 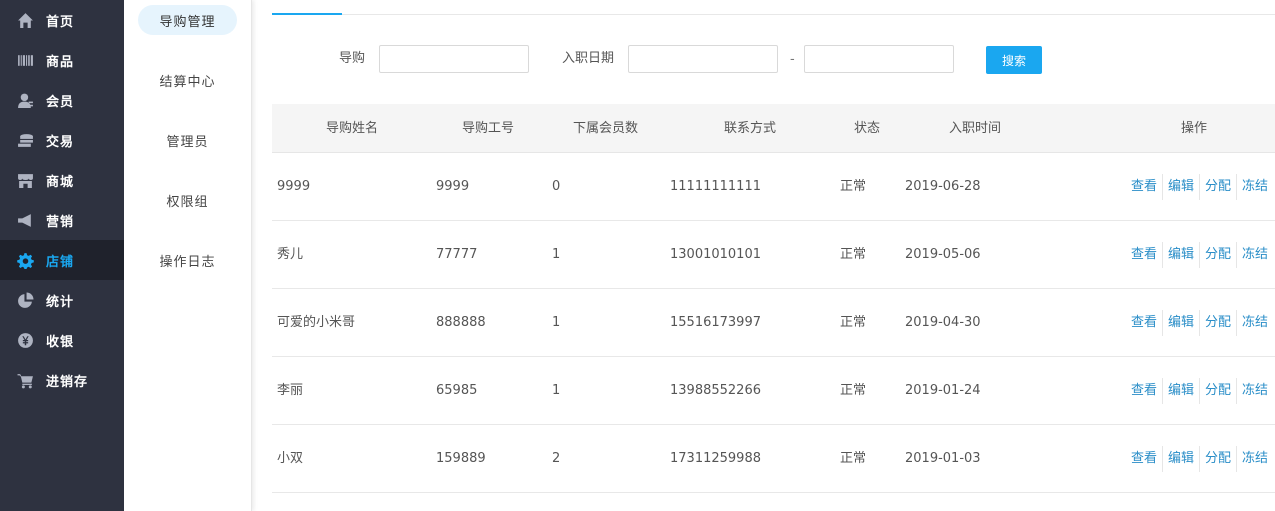 What do you see at coordinates (715, 186) in the screenshot?
I see `cell-phone: 11111111111` at bounding box center [715, 186].